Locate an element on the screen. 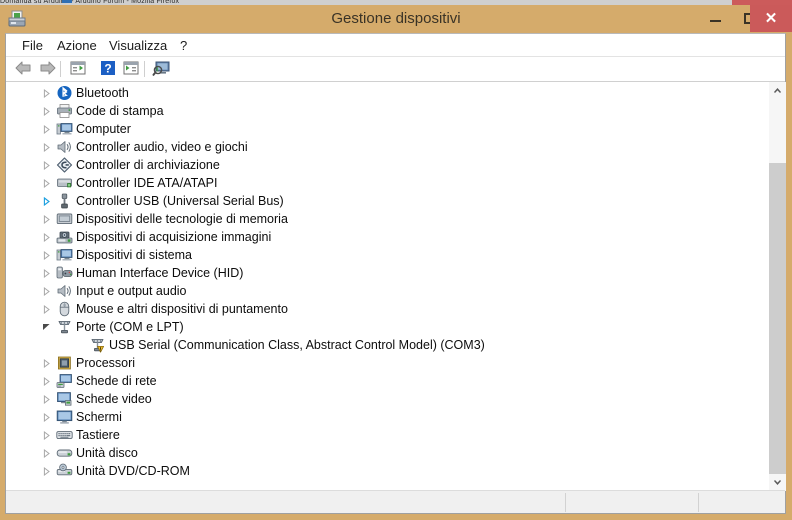 Image resolution: width=792 pixels, height=520 pixels. tree-item-label: Tastiere is located at coordinates (98, 435).